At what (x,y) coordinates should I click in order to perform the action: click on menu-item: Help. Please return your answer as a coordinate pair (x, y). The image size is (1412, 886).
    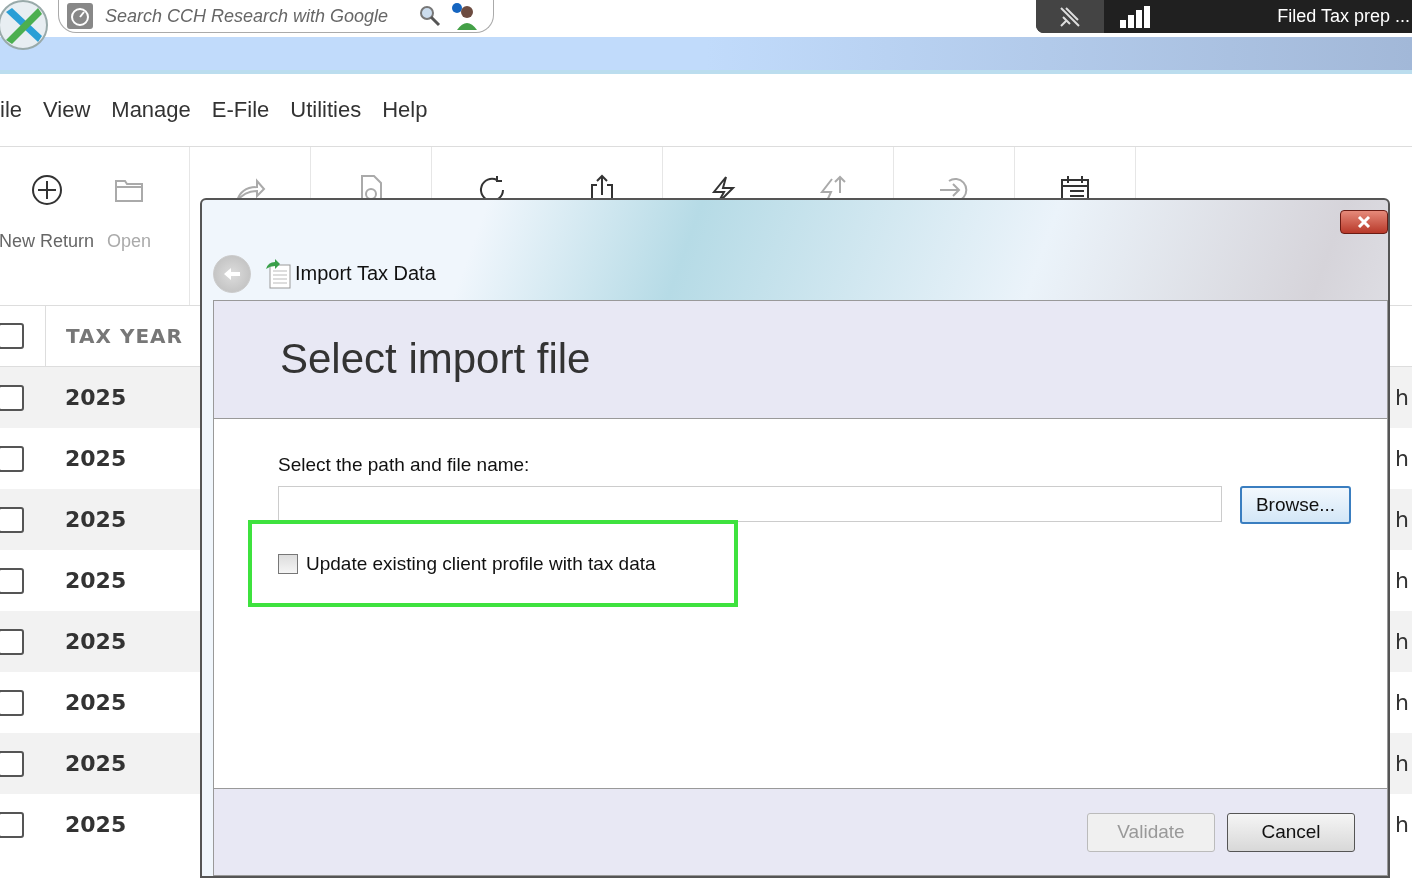
    Looking at the image, I should click on (405, 110).